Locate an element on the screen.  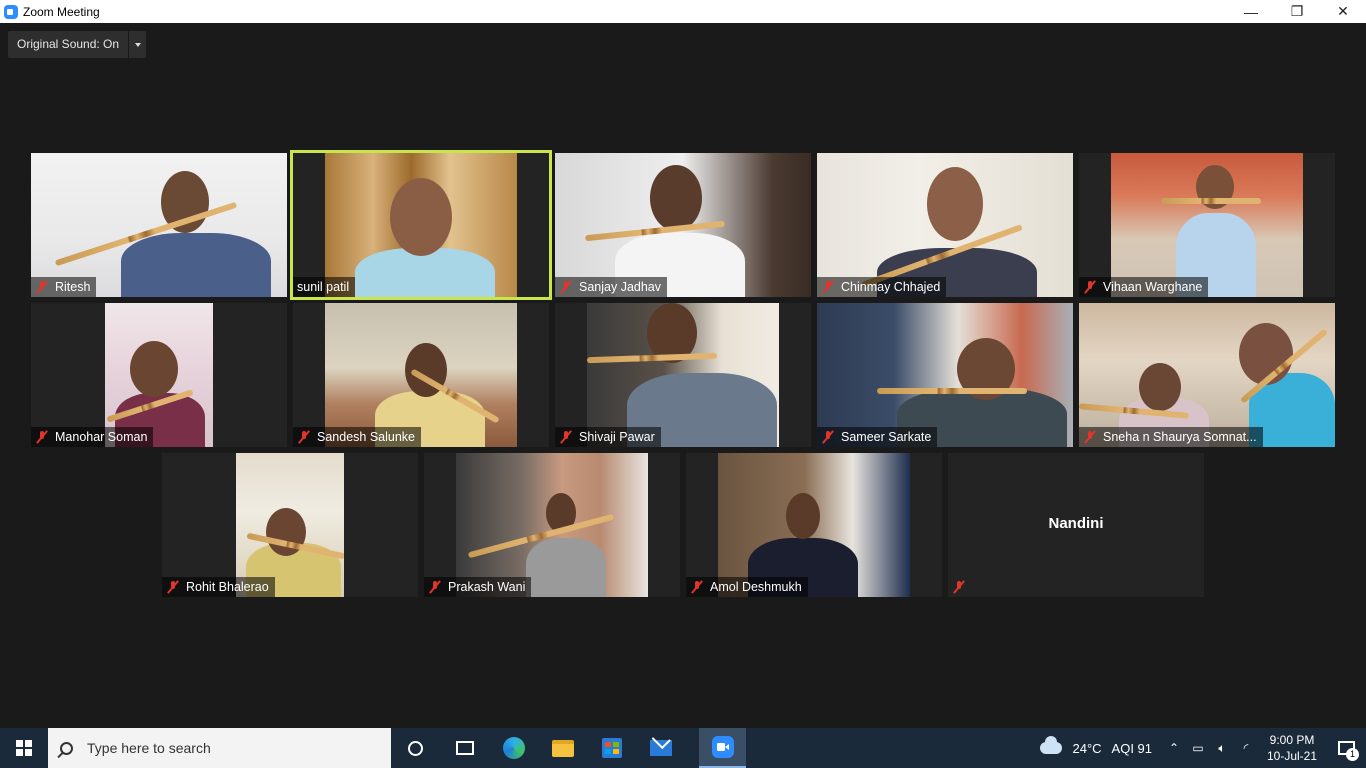
task-view-button is located at coordinates (464, 748).